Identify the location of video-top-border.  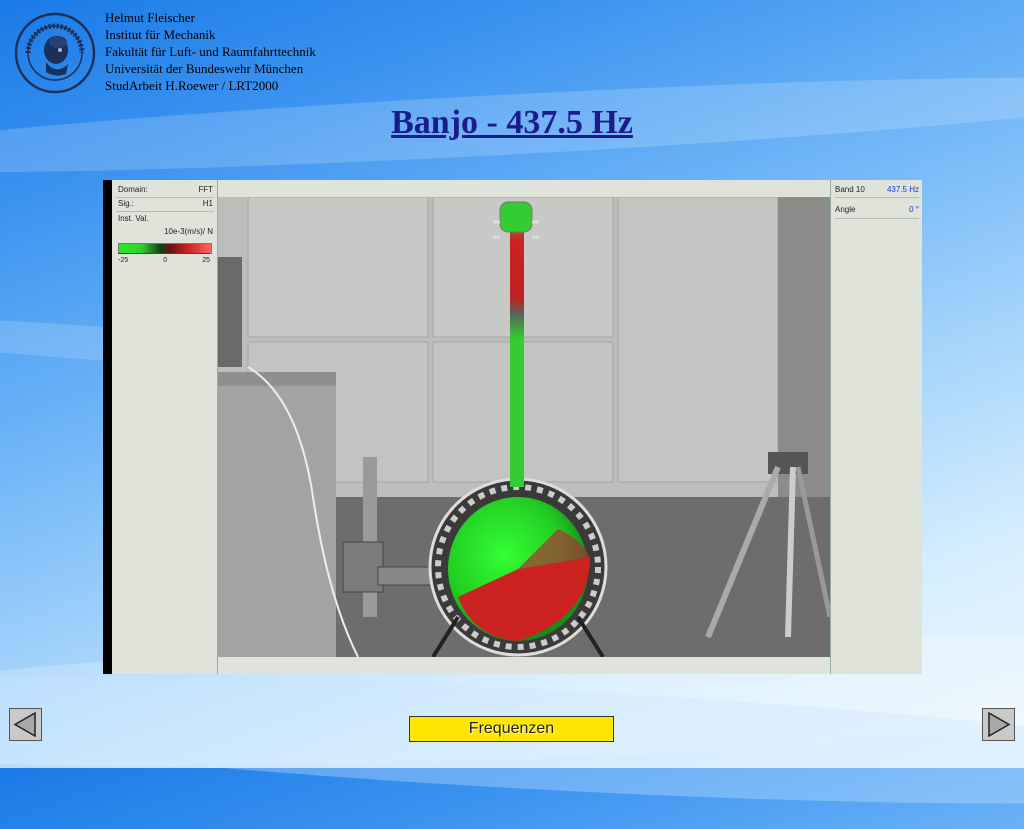
(524, 188).